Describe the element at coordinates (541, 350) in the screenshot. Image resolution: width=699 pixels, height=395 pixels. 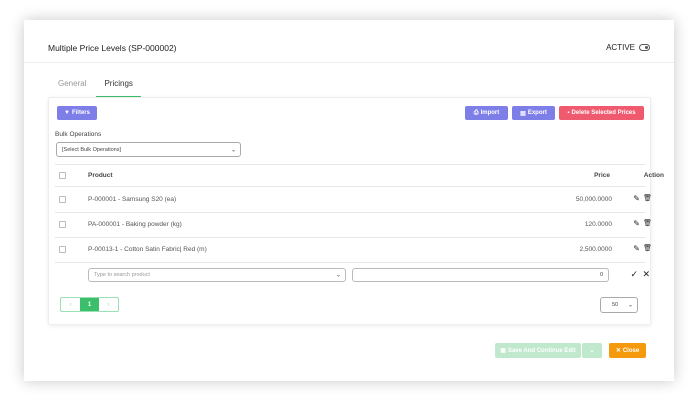
I see `save-continue-label: Save And Continue Edit` at that location.